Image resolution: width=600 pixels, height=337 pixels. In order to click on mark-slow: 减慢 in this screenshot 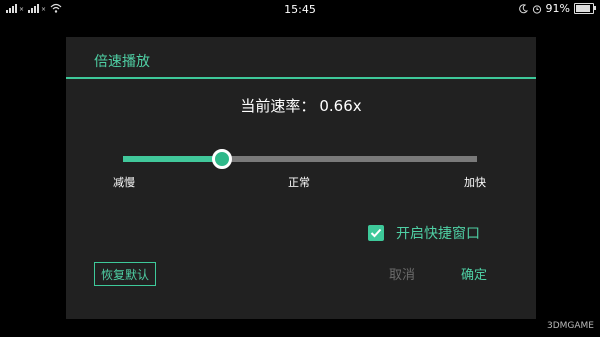, I will do `click(124, 182)`.